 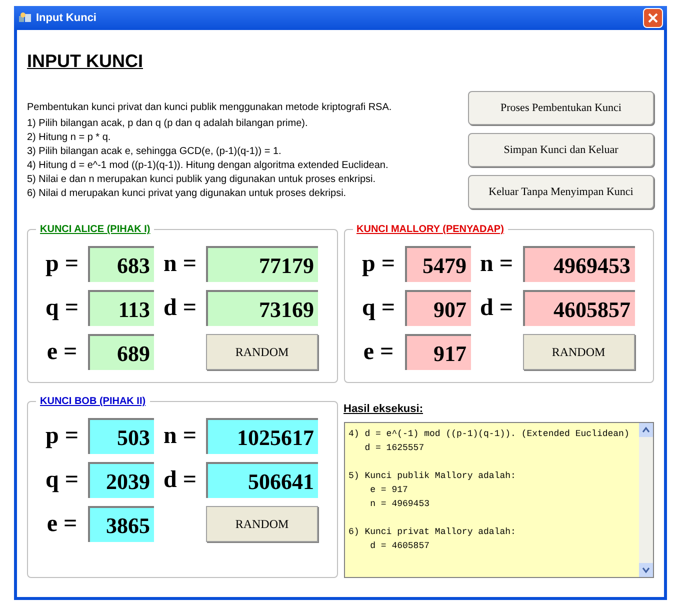 I want to click on app-icon, so click(x=25, y=18).